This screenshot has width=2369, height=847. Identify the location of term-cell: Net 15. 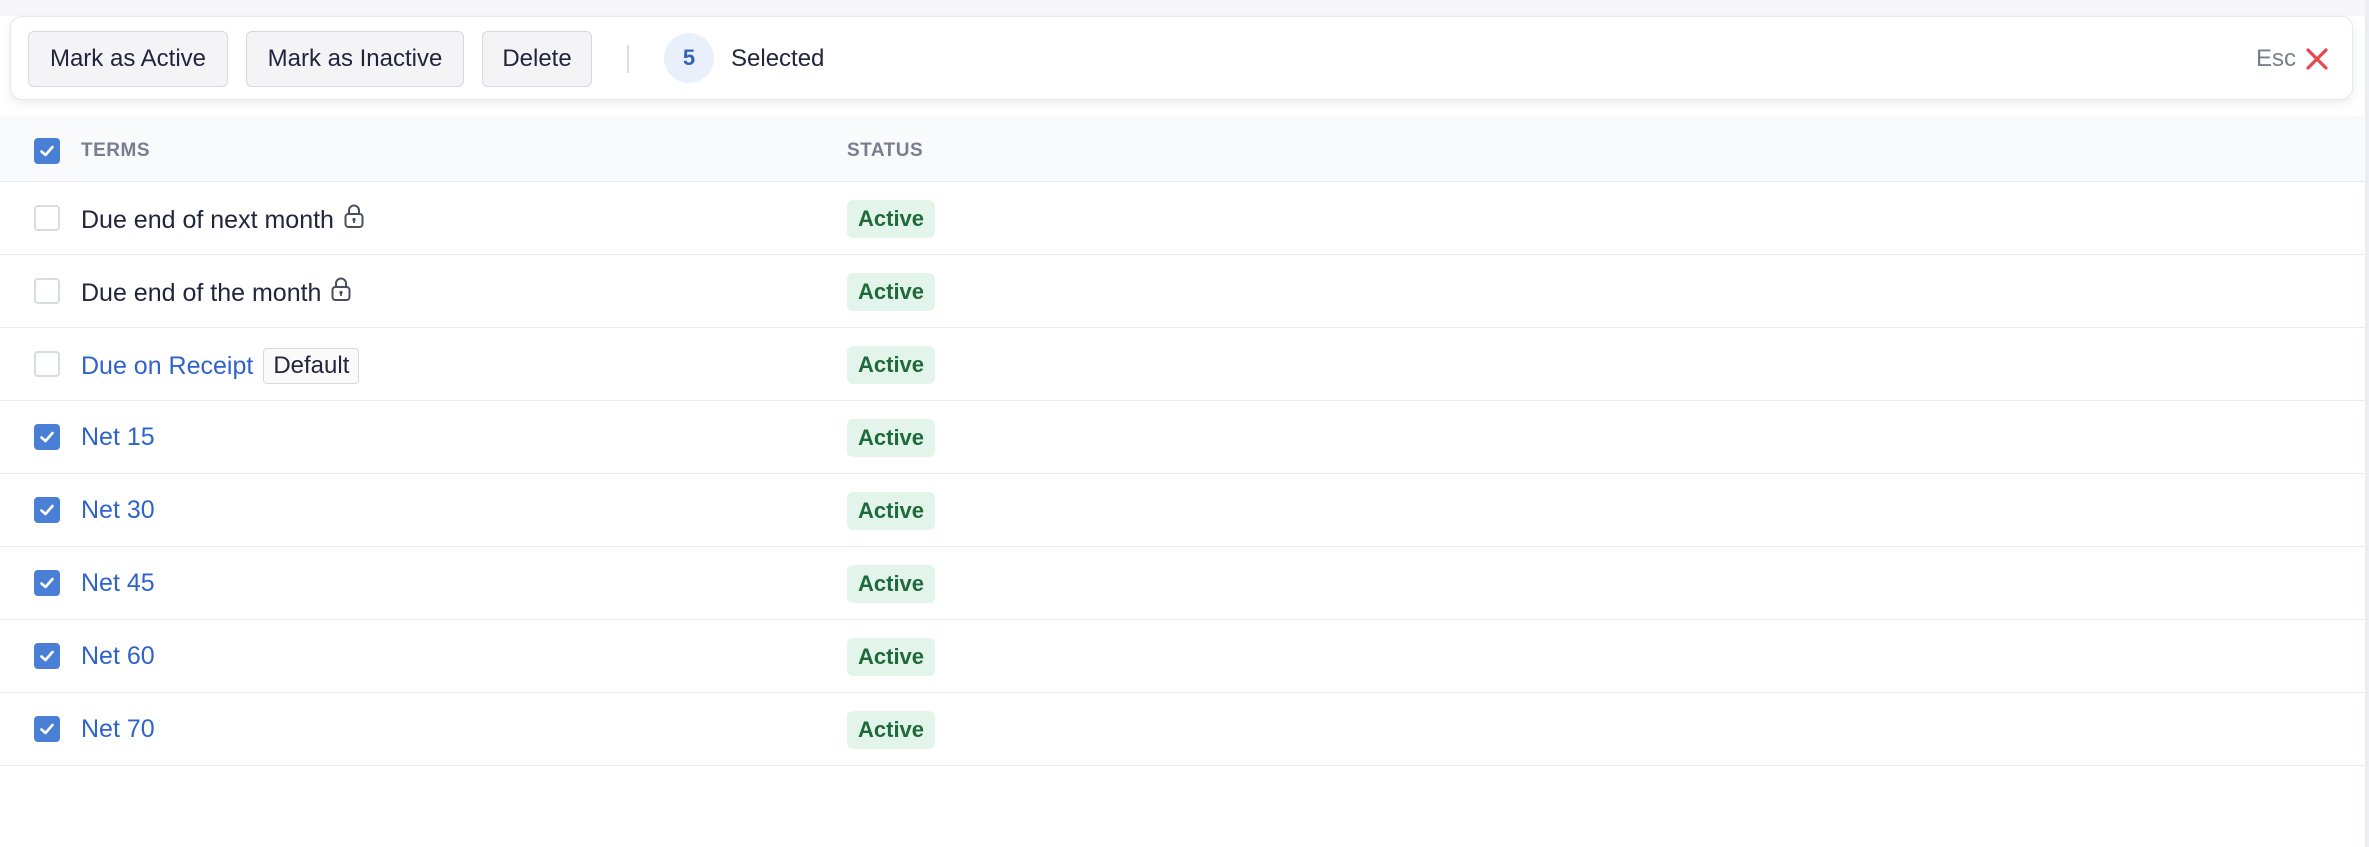
(118, 437).